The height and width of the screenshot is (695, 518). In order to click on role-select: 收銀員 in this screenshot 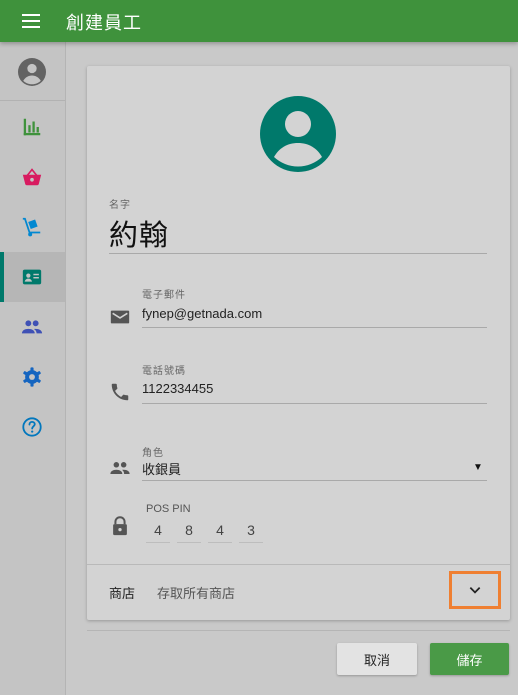, I will do `click(161, 468)`.